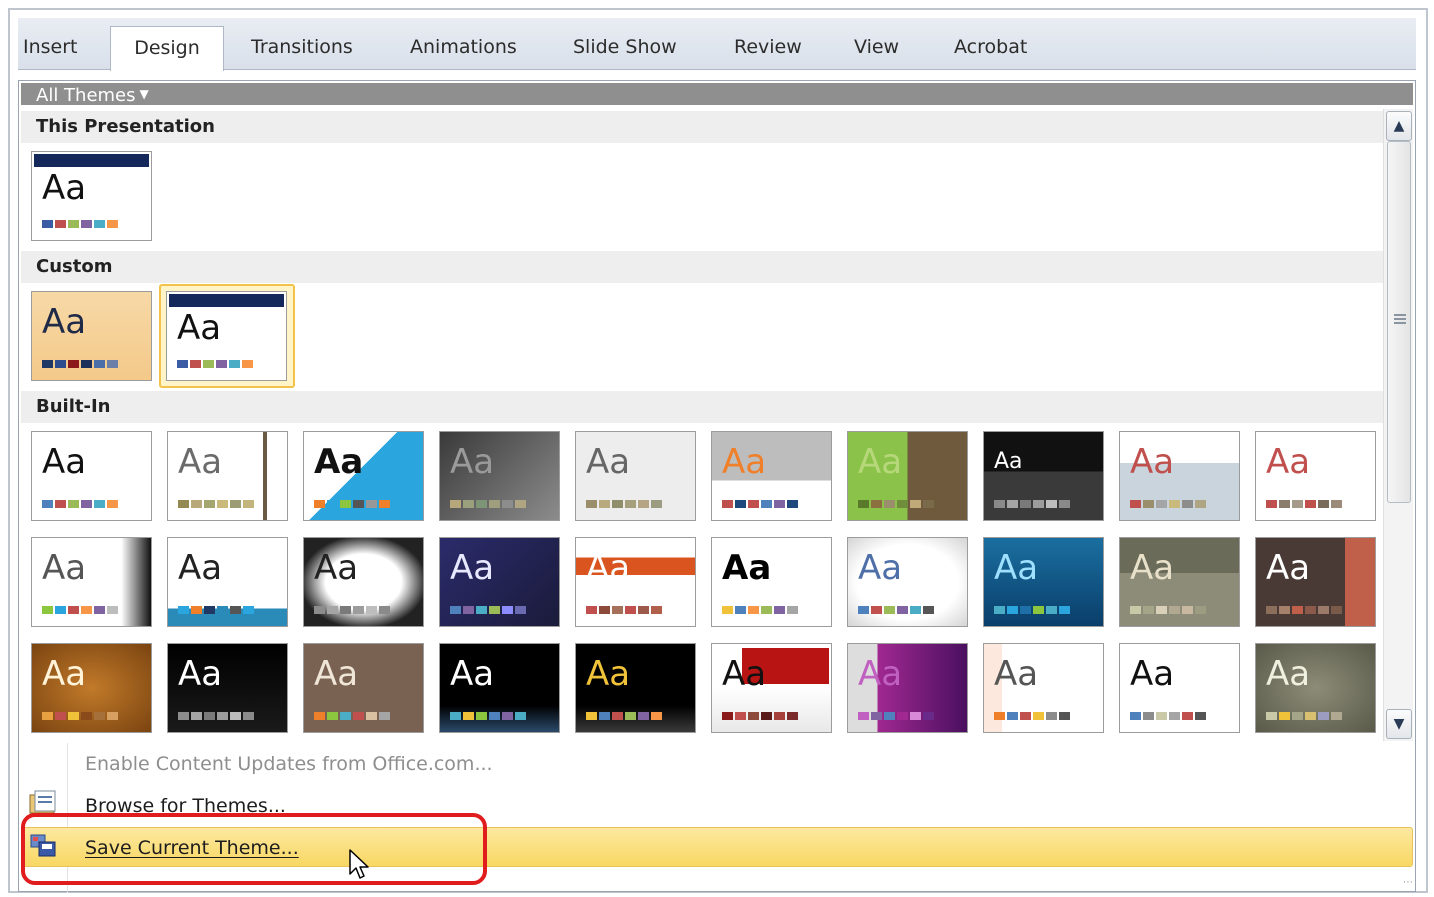 The width and height of the screenshot is (1434, 897). I want to click on tab-acrobat: Acrobat, so click(990, 53).